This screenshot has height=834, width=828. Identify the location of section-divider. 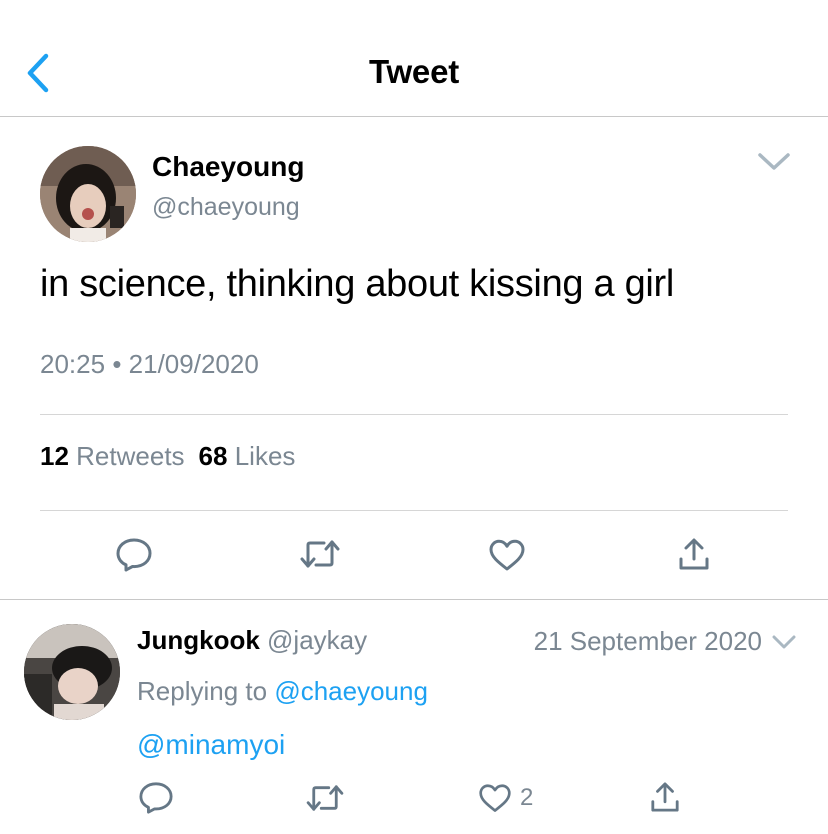
(414, 599).